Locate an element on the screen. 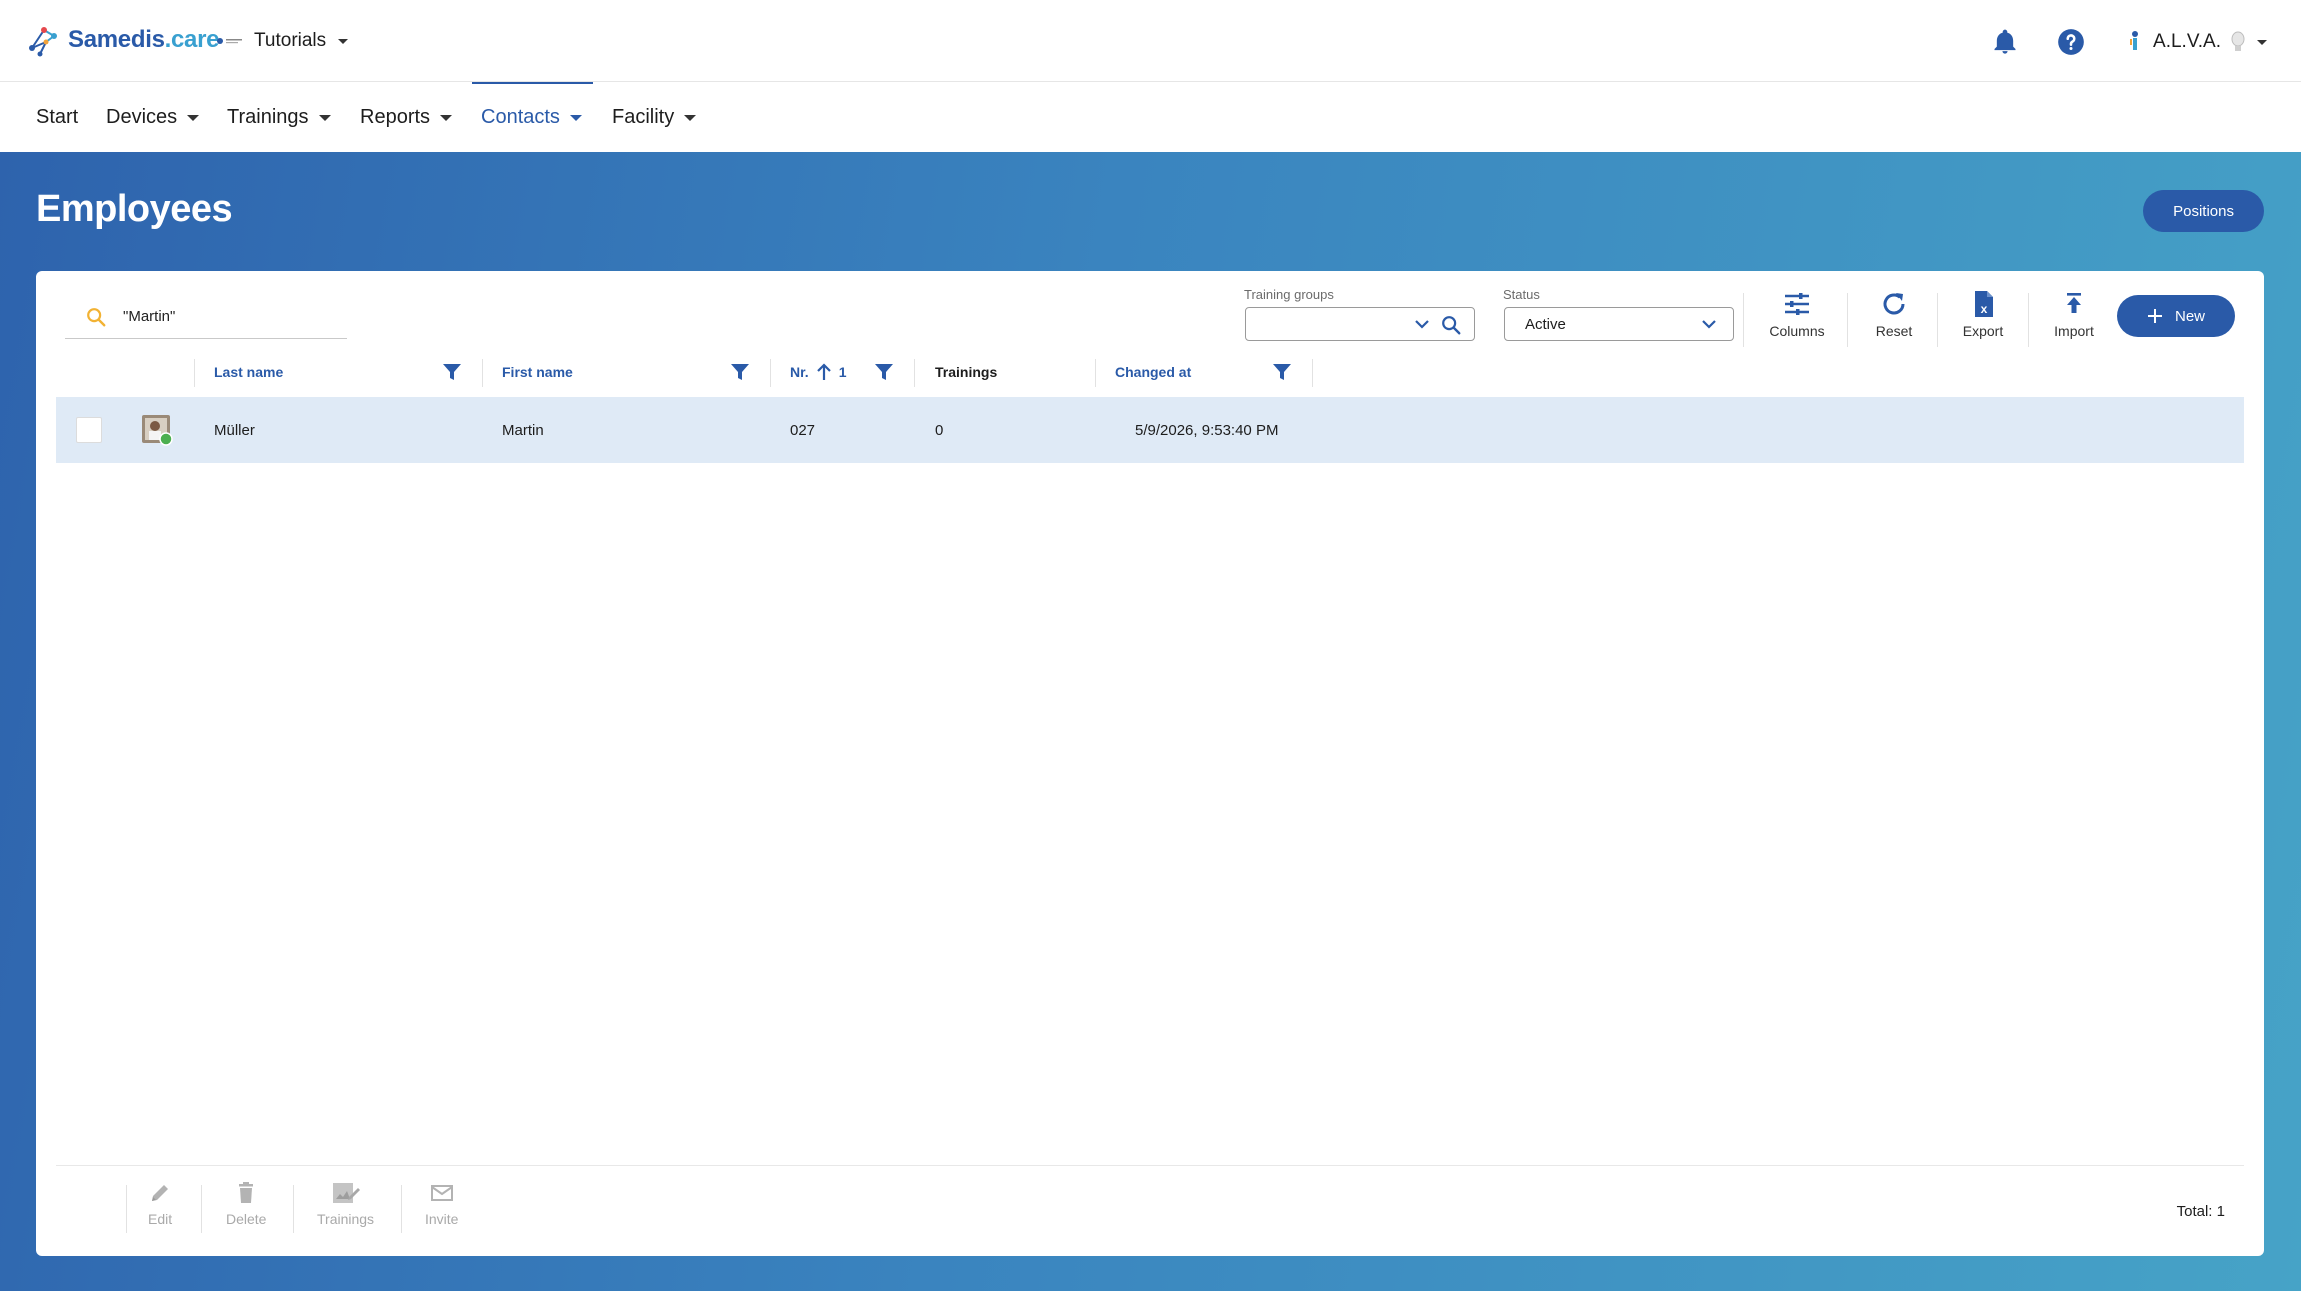 The width and height of the screenshot is (2301, 1291). cell-changed-at: 5/9/2026, 9:53:40 PM is located at coordinates (1207, 430).